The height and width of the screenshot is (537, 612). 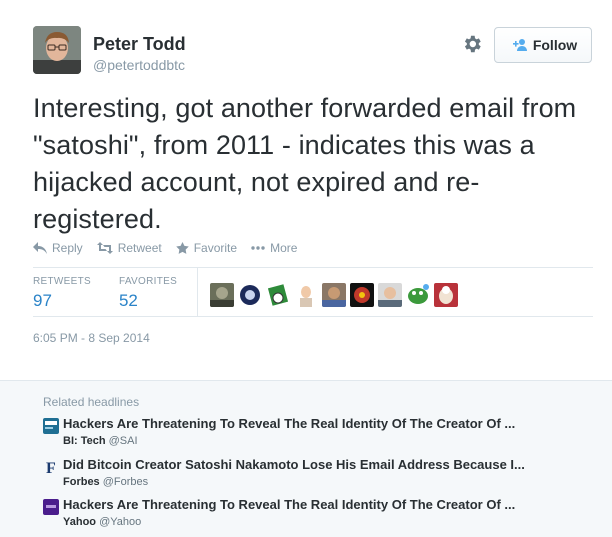 I want to click on favorite-label: Favorite, so click(x=215, y=248).